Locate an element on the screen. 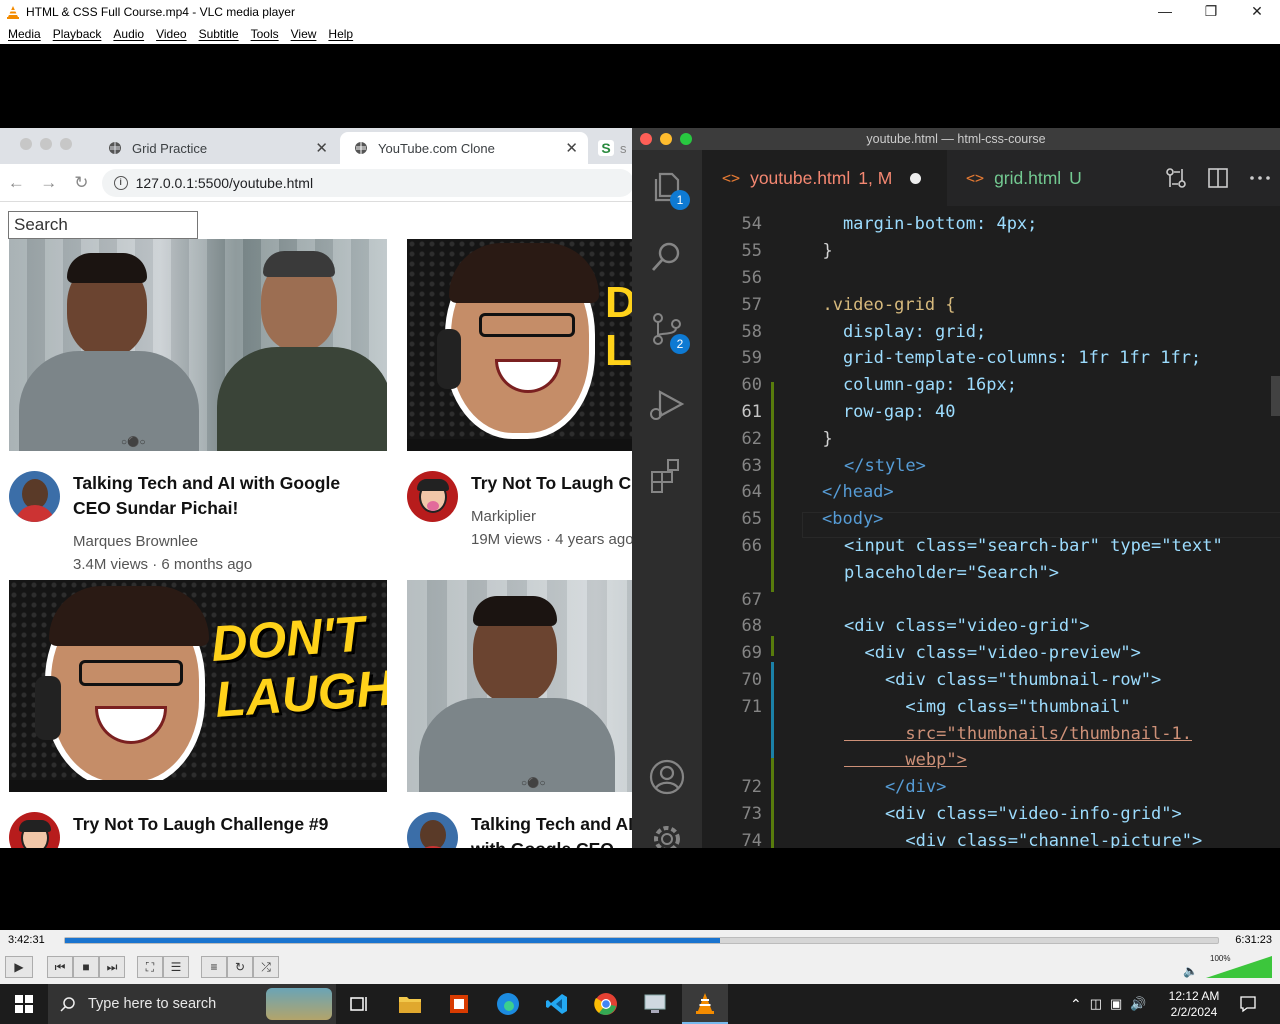 The image size is (1280, 1024). notification-icon is located at coordinates (1248, 1004).